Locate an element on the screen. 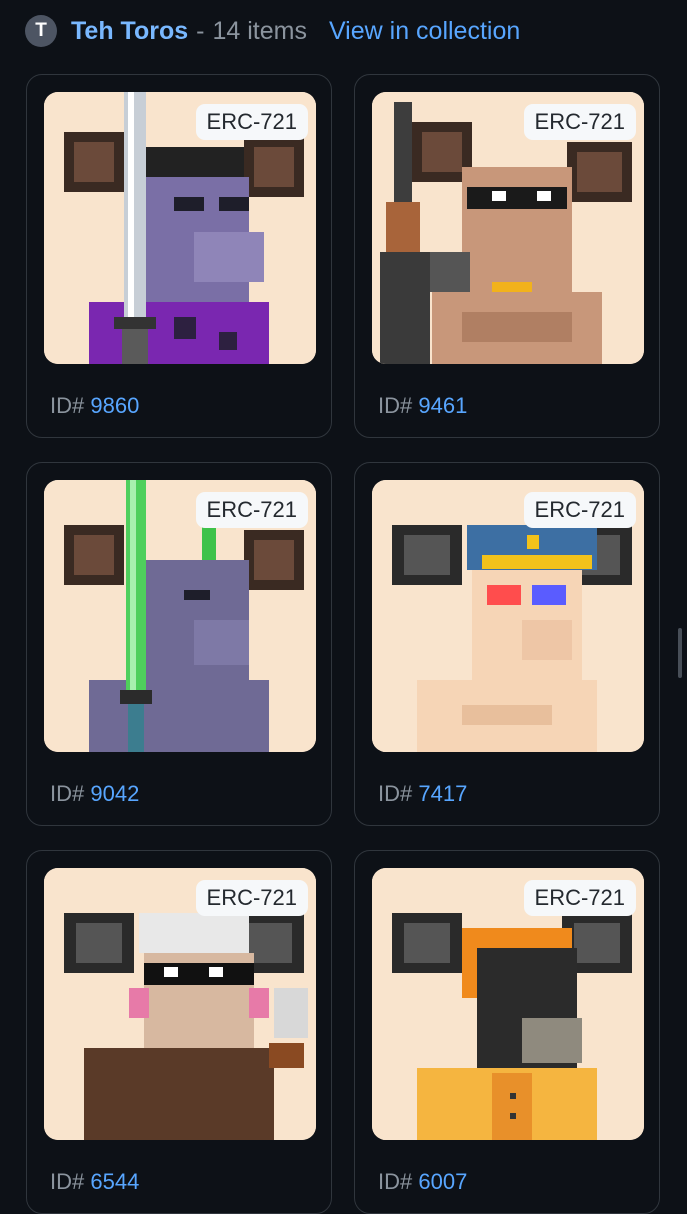 The height and width of the screenshot is (1214, 687). nft-card: ERC-721 ID# 9042 is located at coordinates (179, 644).